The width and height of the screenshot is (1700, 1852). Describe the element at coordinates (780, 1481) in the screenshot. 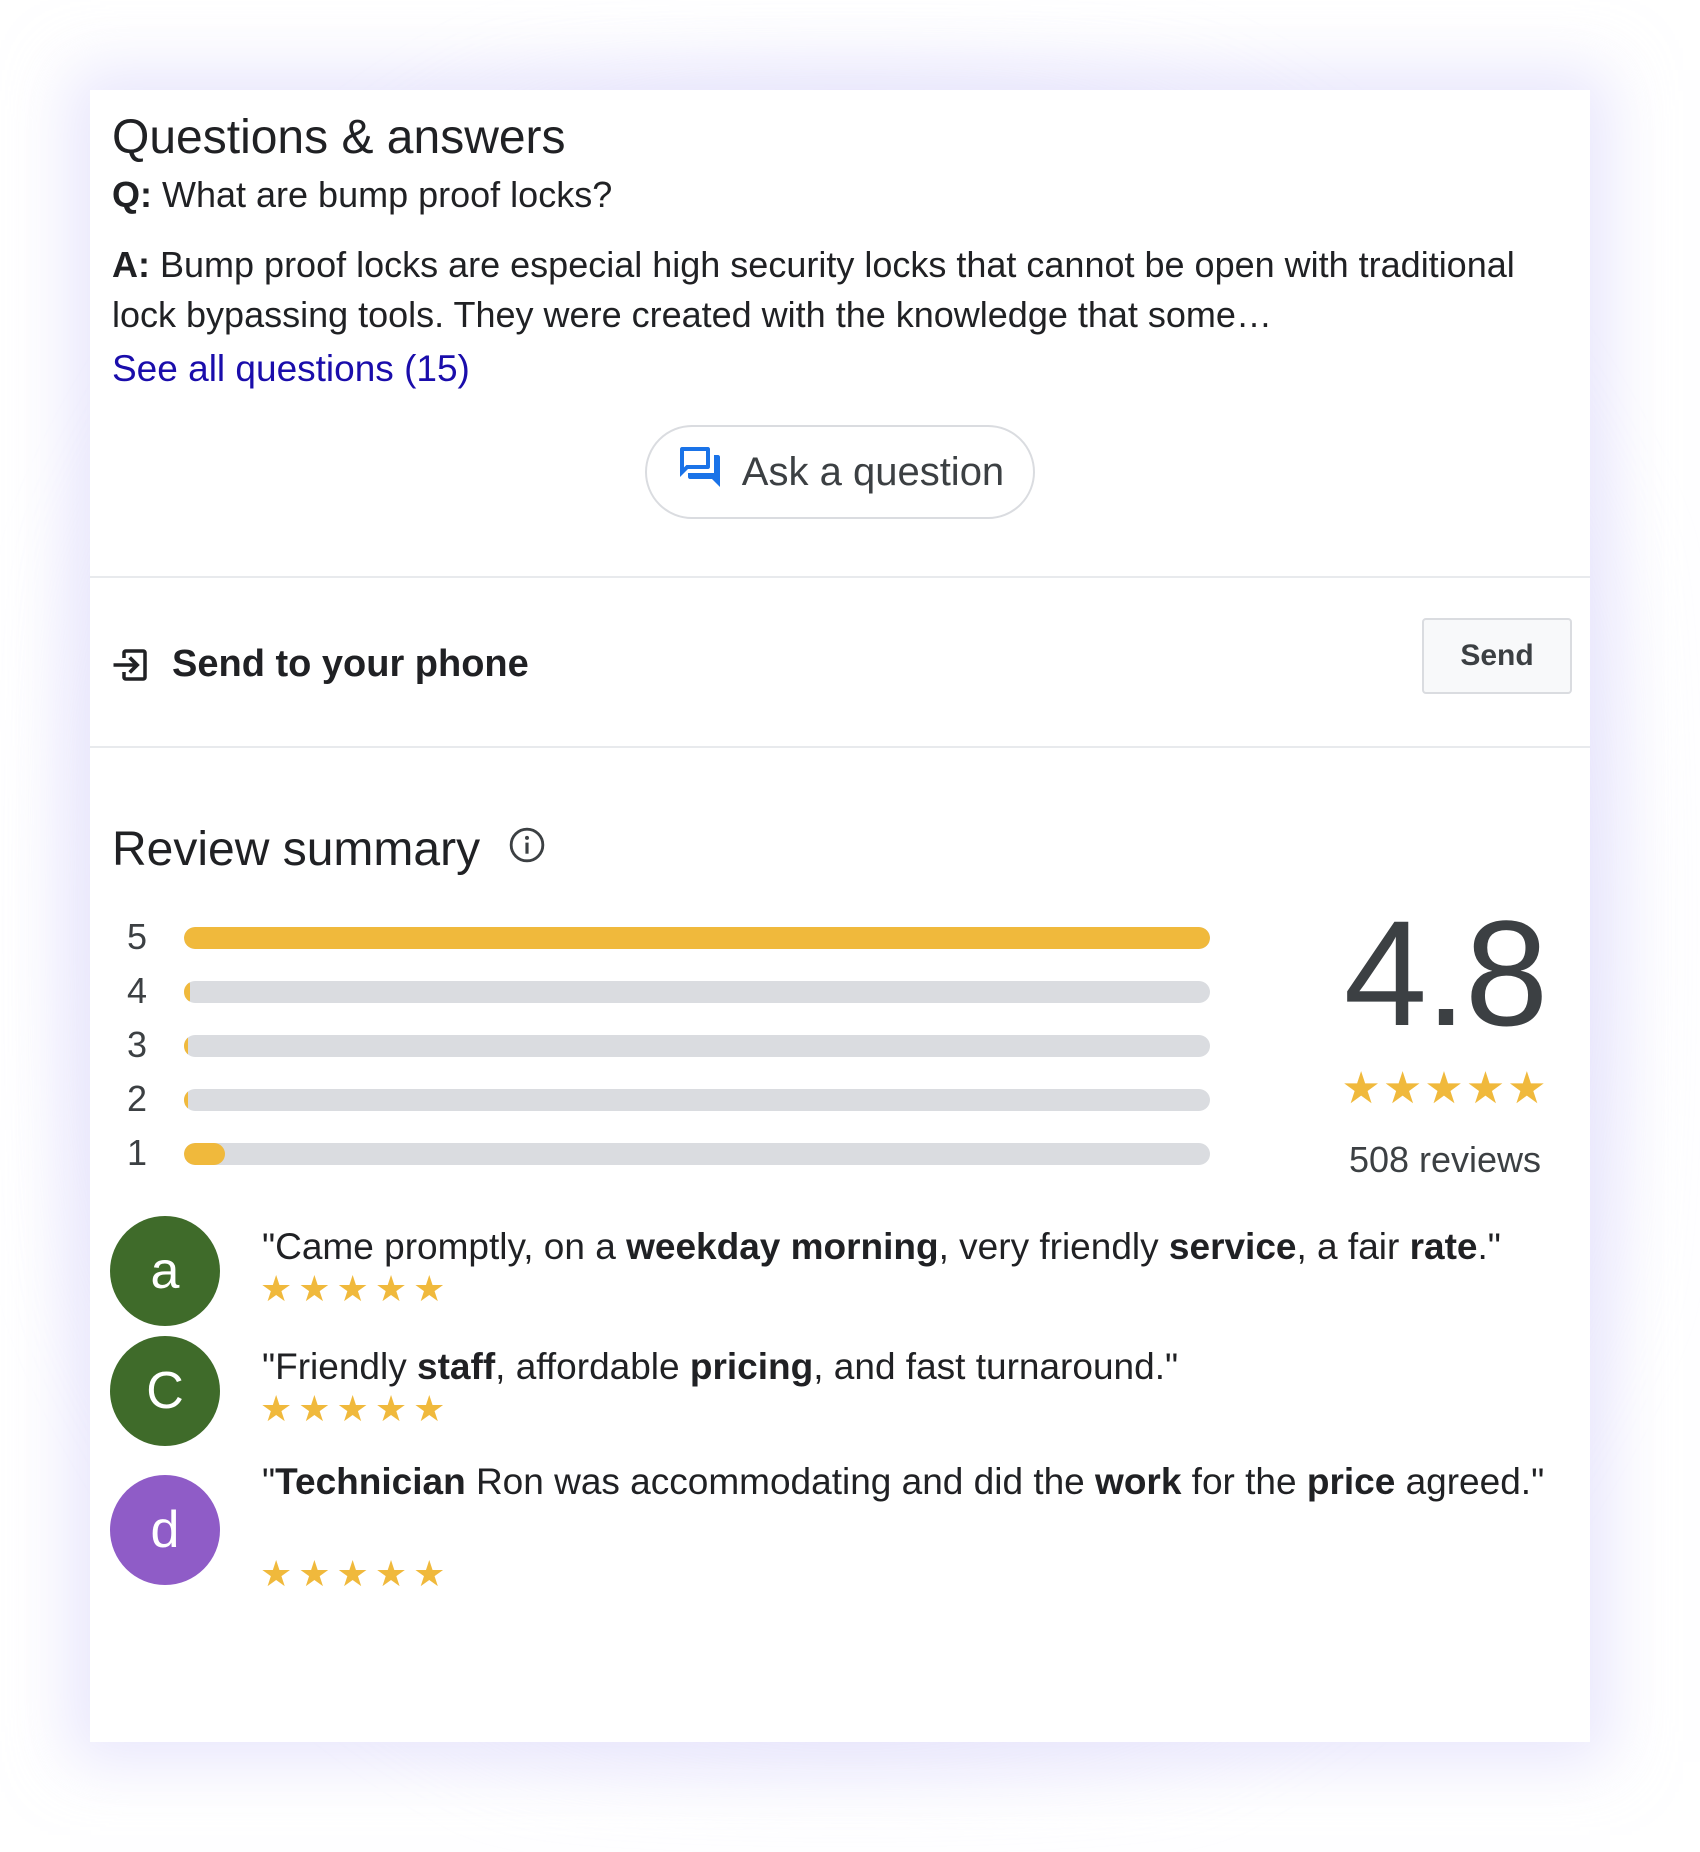

I see `snippet-text-part: Ron was accommodating and did the` at that location.